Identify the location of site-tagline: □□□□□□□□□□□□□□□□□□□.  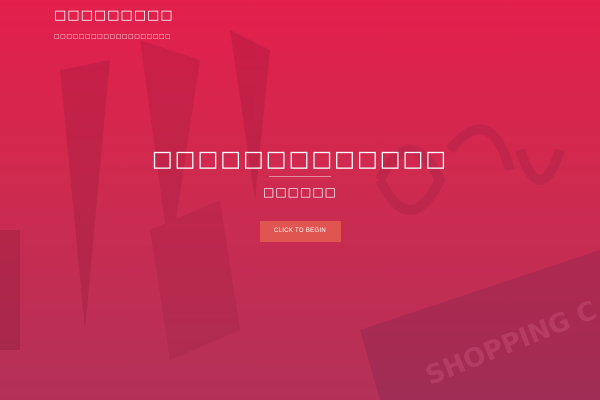
(113, 36).